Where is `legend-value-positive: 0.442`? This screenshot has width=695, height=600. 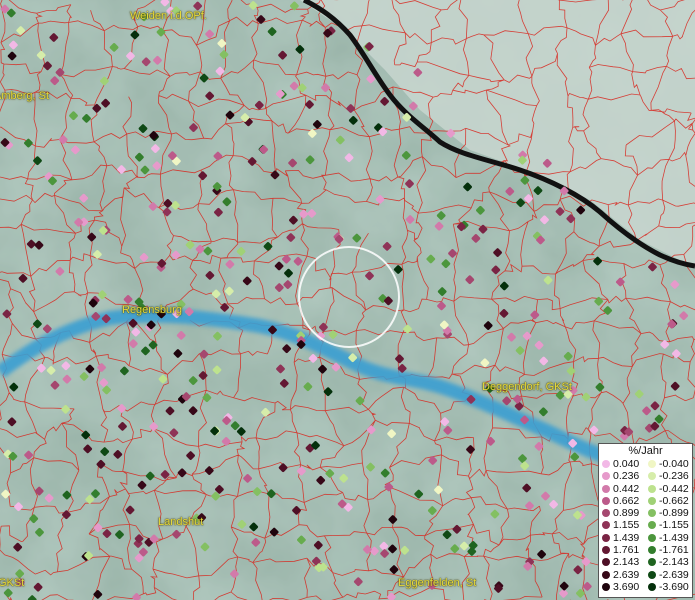 legend-value-positive: 0.442 is located at coordinates (626, 488).